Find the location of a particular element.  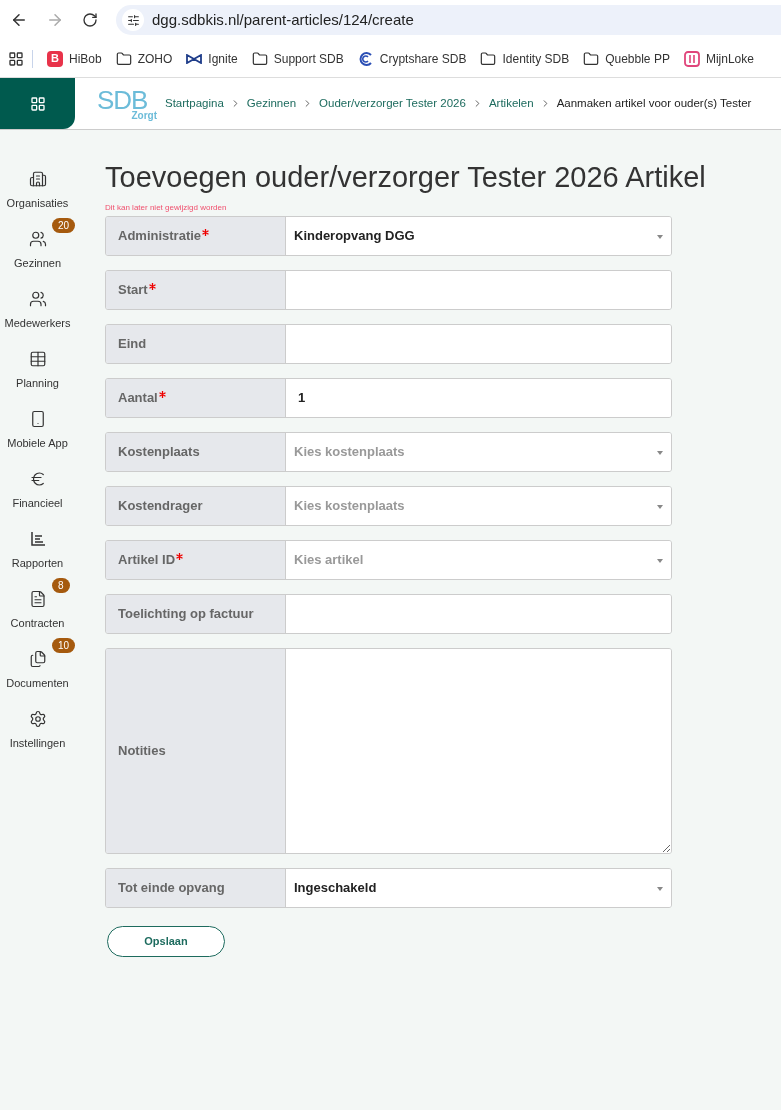

warning-text: Dit kan later niet gewijzigd worden is located at coordinates (166, 208).